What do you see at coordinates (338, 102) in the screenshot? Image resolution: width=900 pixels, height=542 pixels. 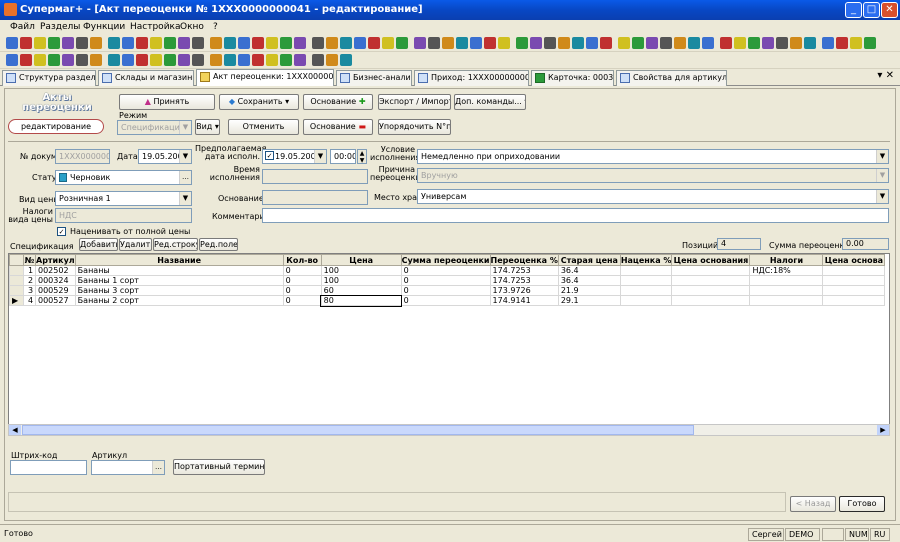 I see `basis-add-button: Основание ✚` at bounding box center [338, 102].